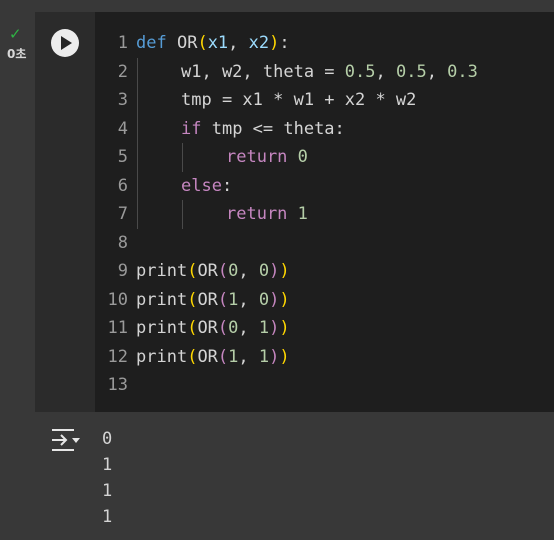 The width and height of the screenshot is (554, 540). What do you see at coordinates (122, 271) in the screenshot?
I see `line-number: 9` at bounding box center [122, 271].